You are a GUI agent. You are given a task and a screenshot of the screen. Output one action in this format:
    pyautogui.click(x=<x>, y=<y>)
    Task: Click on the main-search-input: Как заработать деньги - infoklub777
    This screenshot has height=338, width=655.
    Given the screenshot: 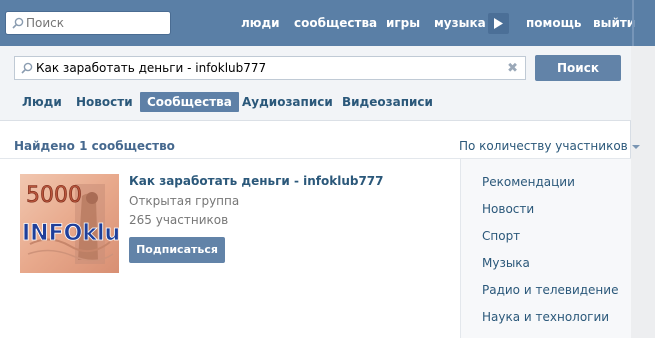 What is the action you would take?
    pyautogui.click(x=151, y=68)
    